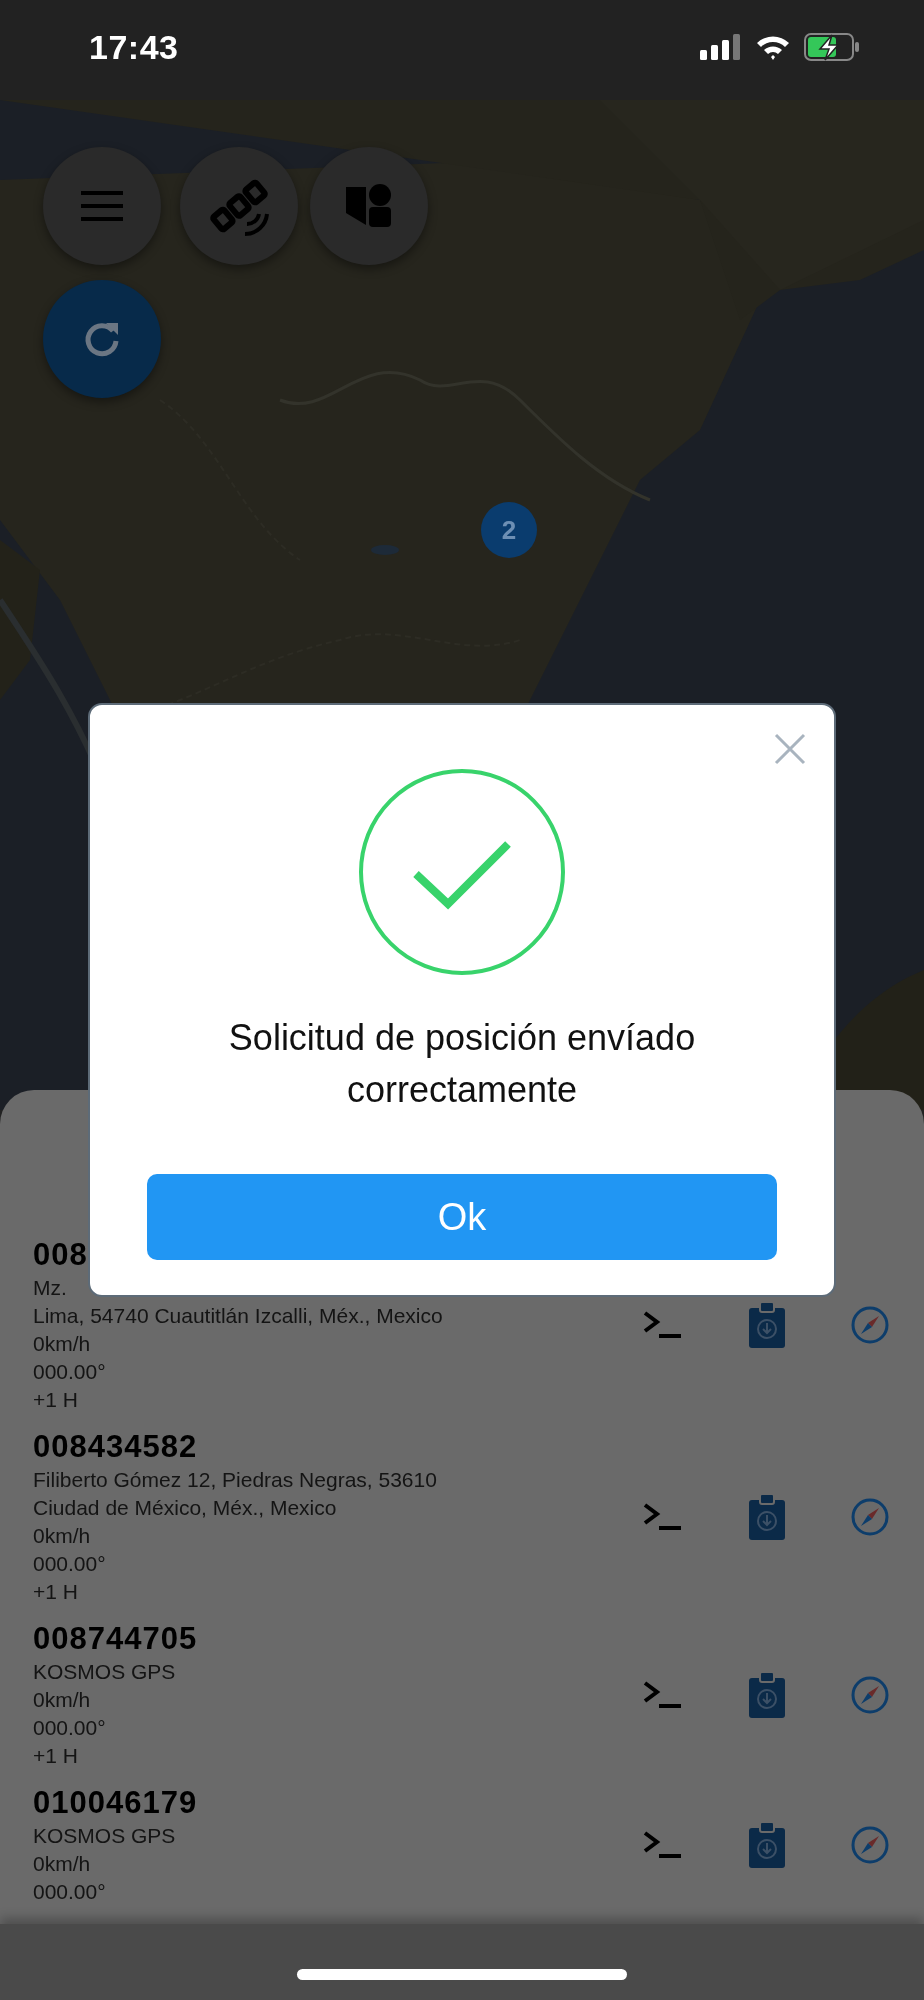 Image resolution: width=924 pixels, height=2000 pixels. What do you see at coordinates (60, 1255) in the screenshot?
I see `device-id: 008` at bounding box center [60, 1255].